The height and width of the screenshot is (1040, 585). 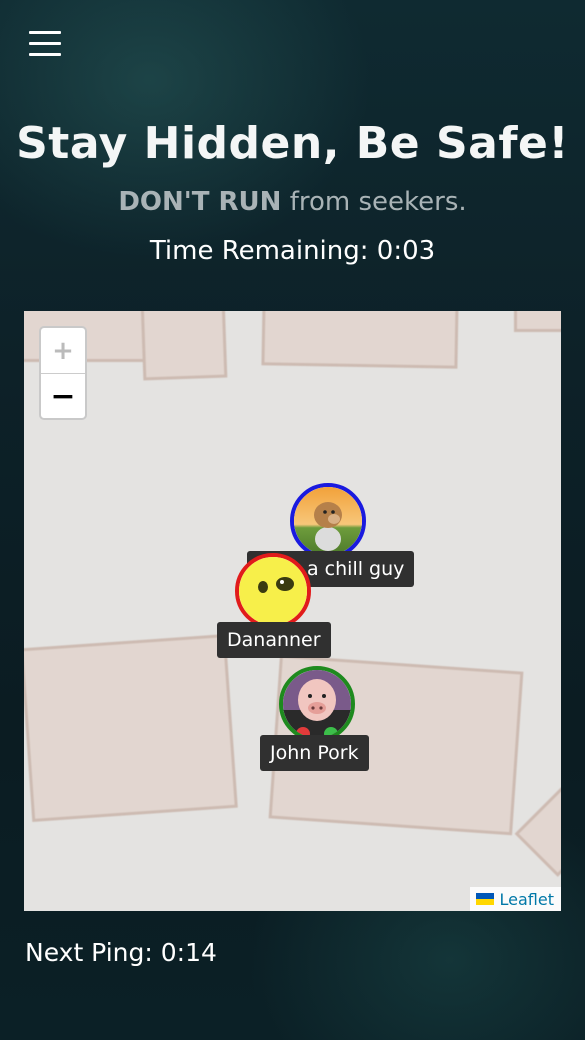 I want to click on leaflet-link: Leaflet, so click(x=527, y=899).